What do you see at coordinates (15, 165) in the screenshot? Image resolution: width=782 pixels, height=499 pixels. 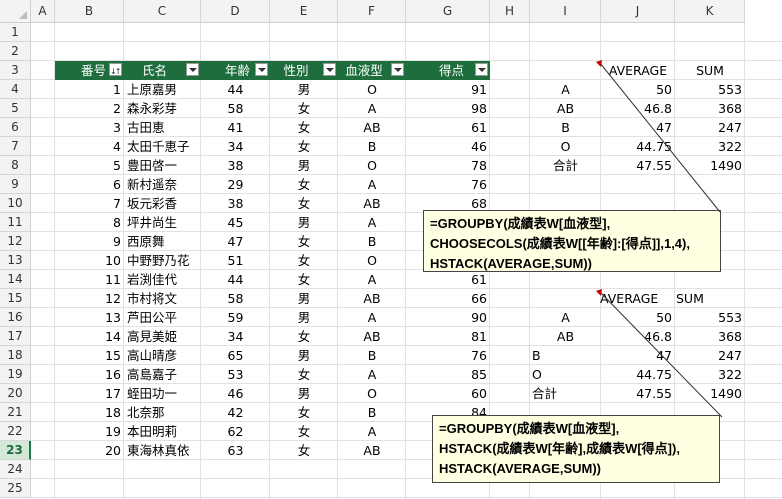 I see `row-header-8: 8` at bounding box center [15, 165].